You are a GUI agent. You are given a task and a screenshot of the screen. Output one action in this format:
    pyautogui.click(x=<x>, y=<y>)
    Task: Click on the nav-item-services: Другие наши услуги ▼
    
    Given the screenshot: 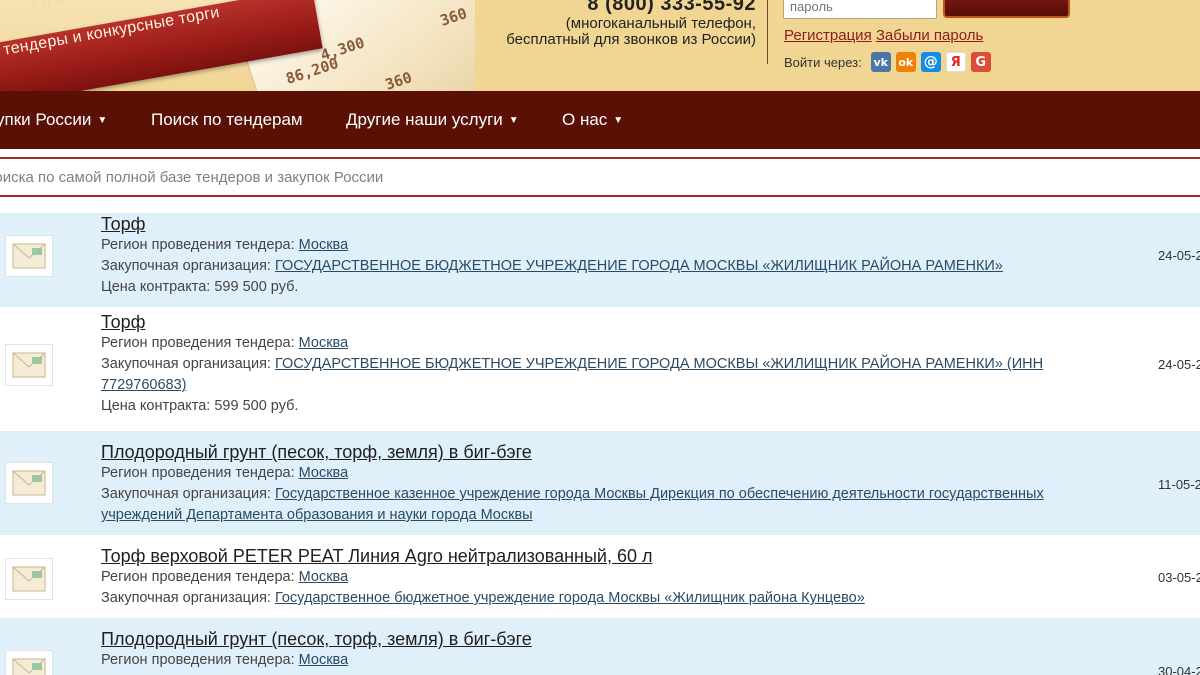 What is the action you would take?
    pyautogui.click(x=432, y=120)
    